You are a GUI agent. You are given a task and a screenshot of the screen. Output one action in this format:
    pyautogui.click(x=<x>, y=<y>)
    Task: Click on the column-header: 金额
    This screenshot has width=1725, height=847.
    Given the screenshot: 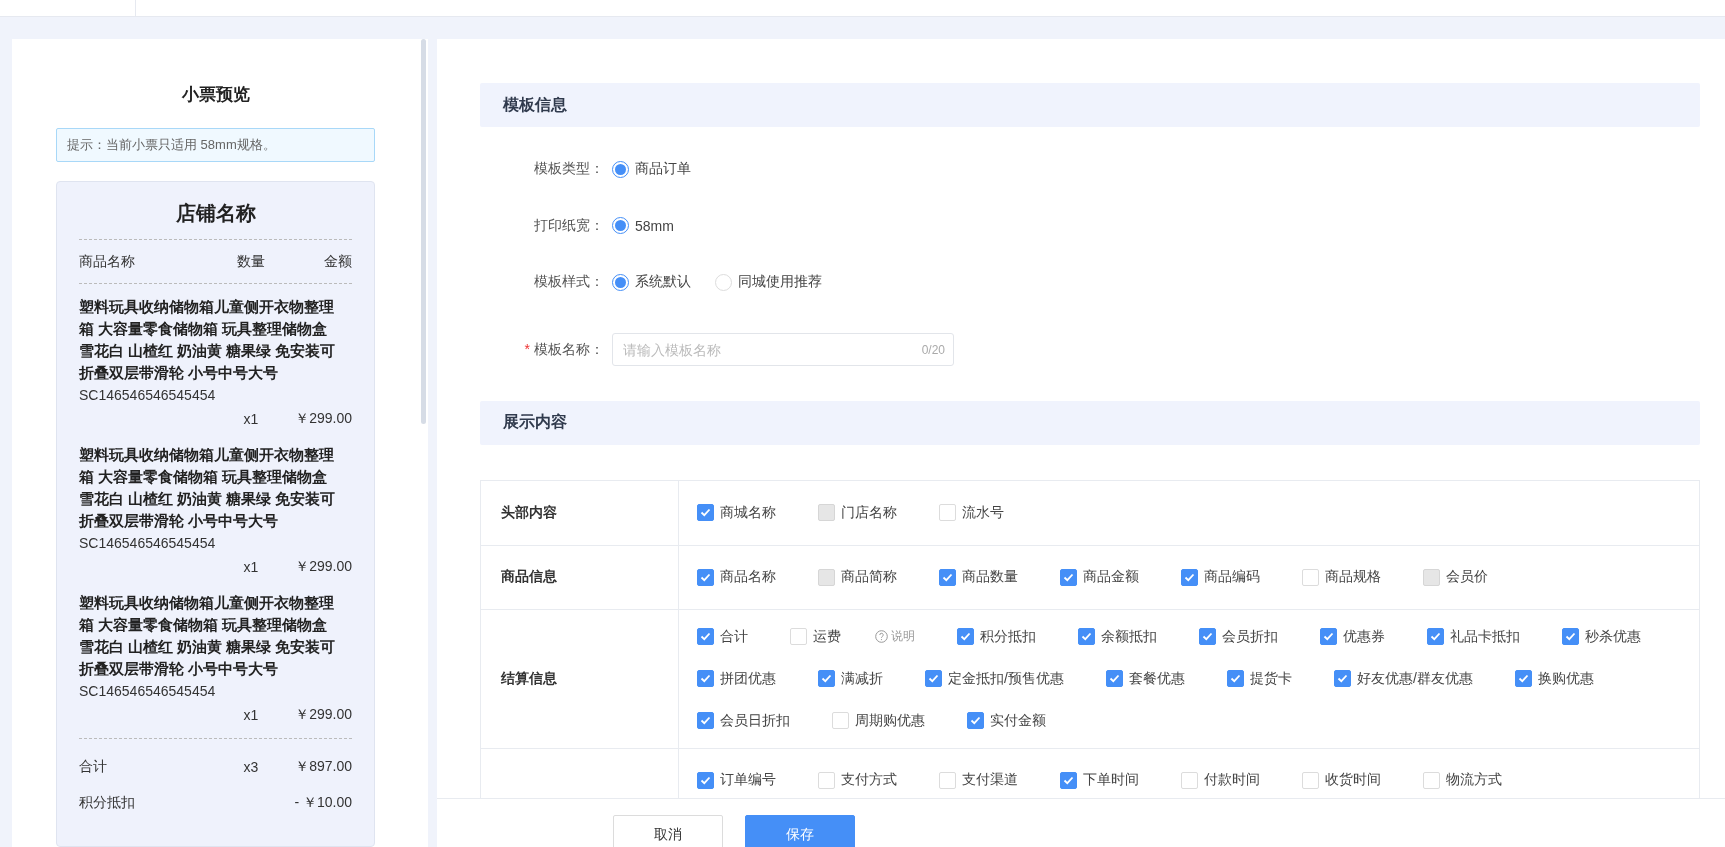 What is the action you would take?
    pyautogui.click(x=337, y=261)
    